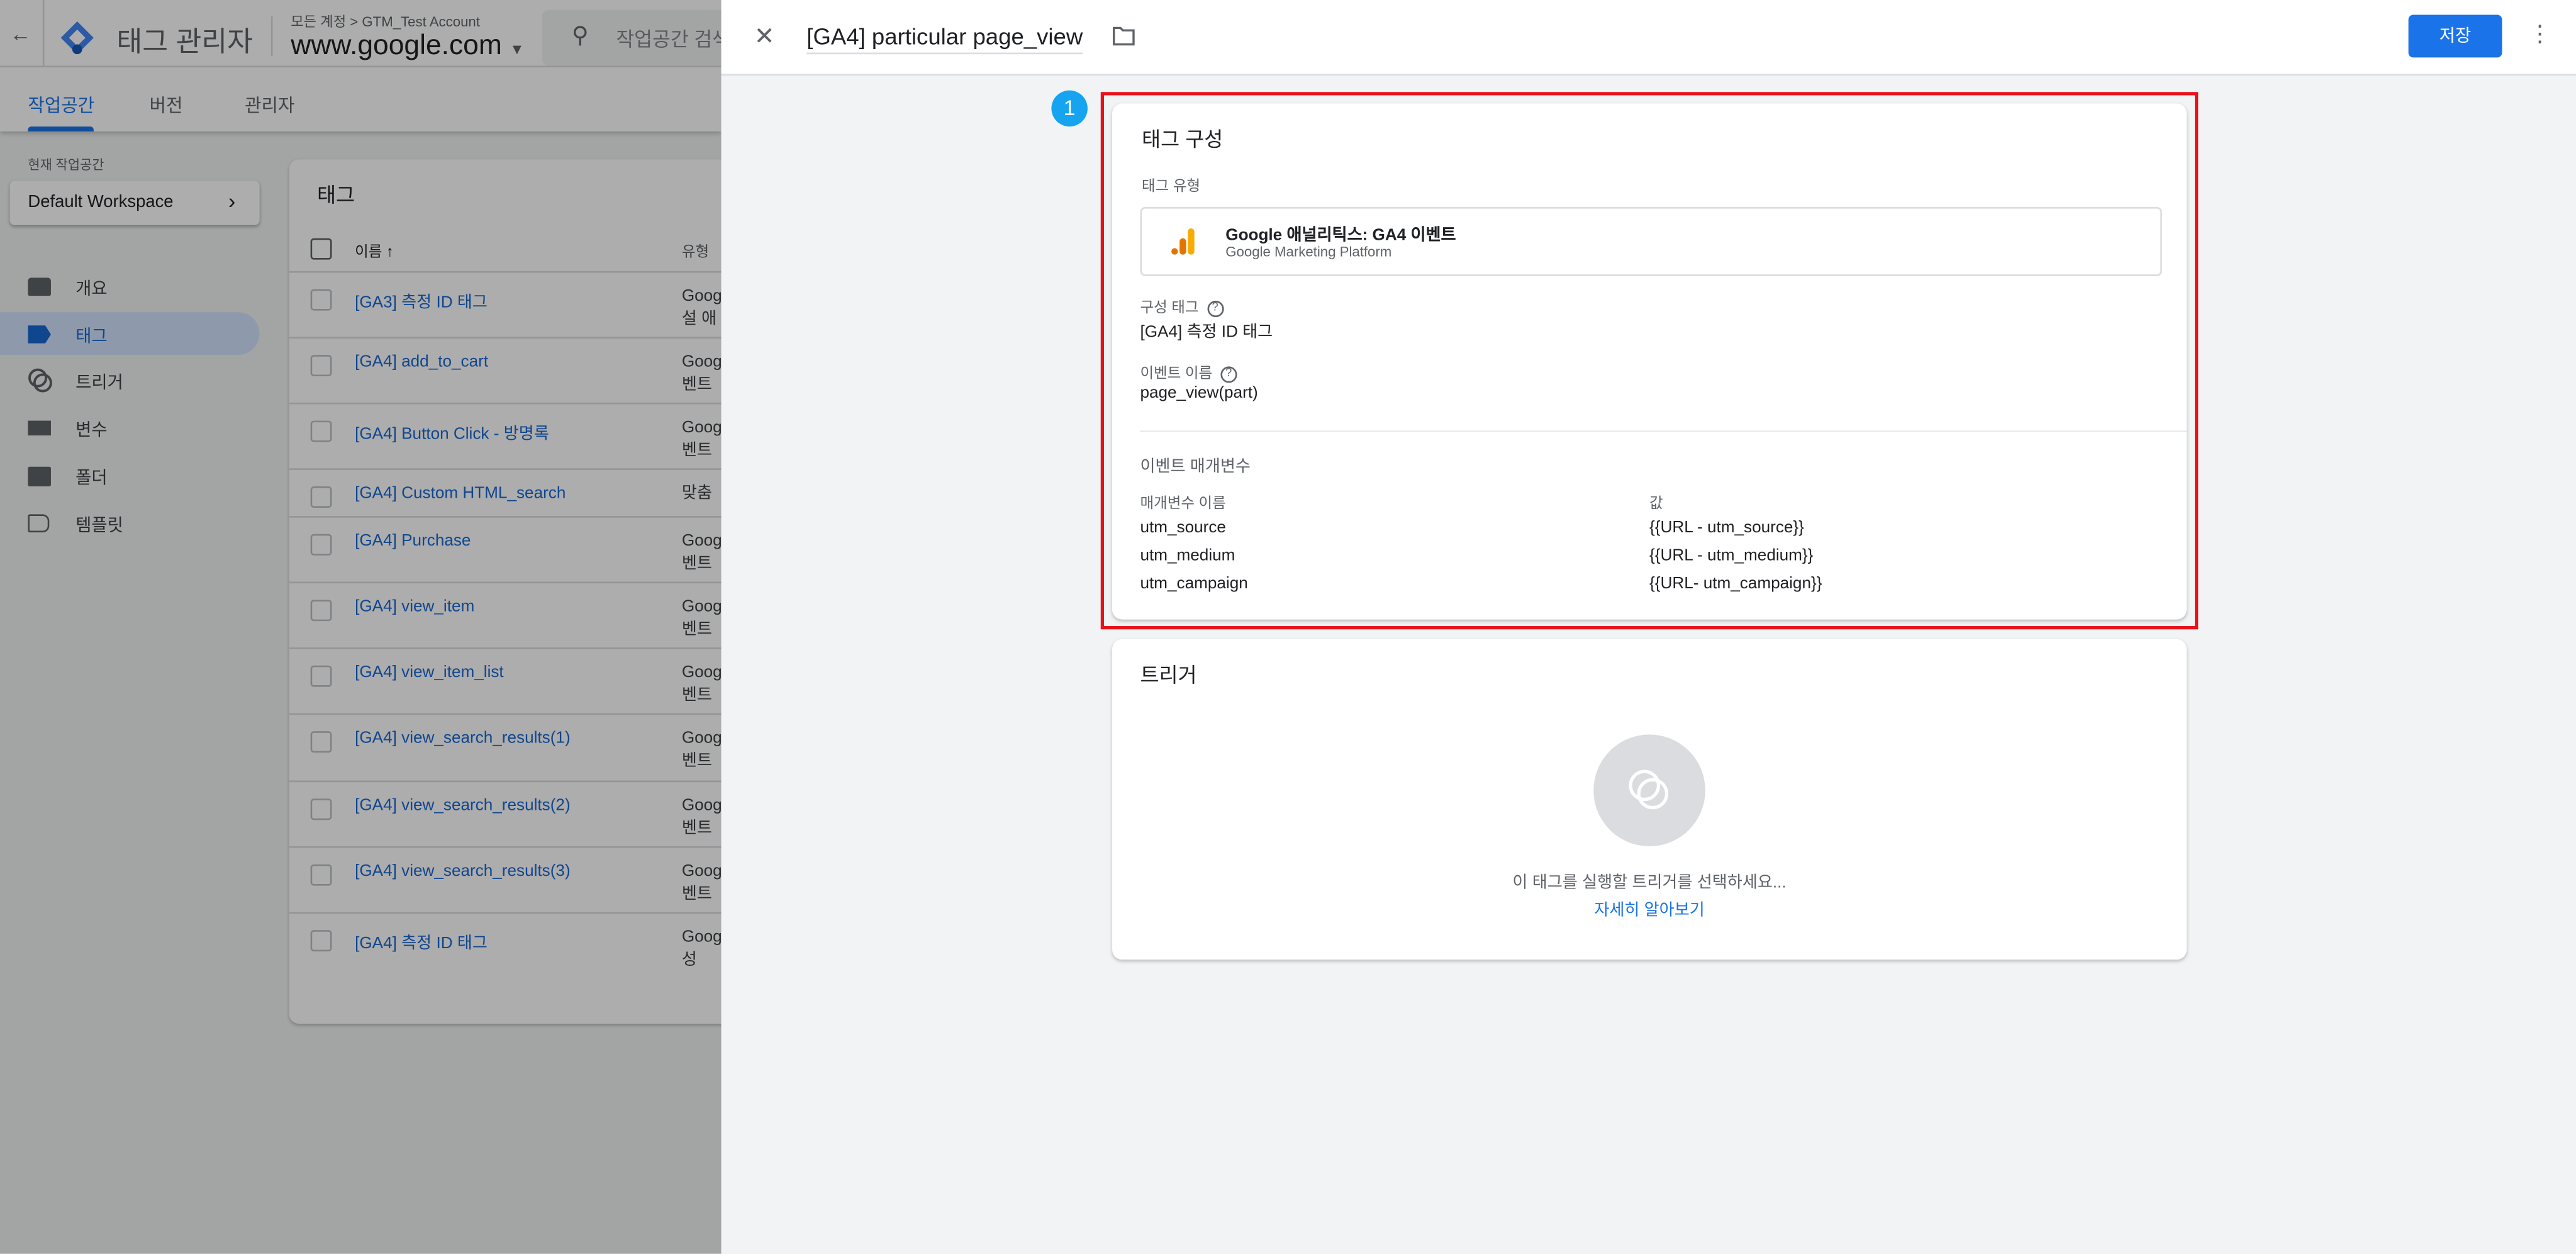  Describe the element at coordinates (2455, 36) in the screenshot. I see `save-button: 저장` at that location.